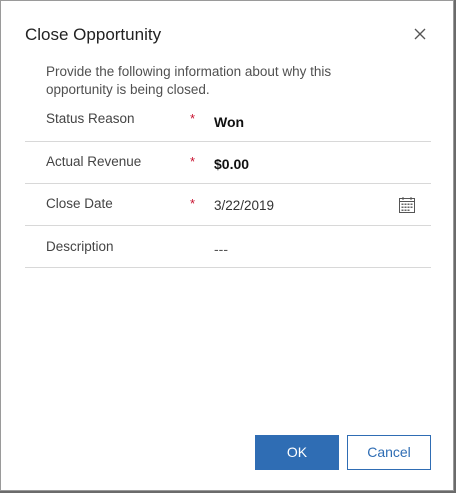 The height and width of the screenshot is (493, 456). I want to click on close-date-label: Close Date, so click(79, 203).